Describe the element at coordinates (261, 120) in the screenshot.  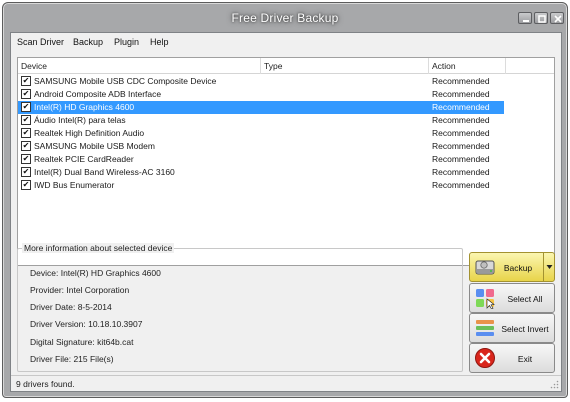
I see `table-row: ✔ Áudio Intel(R) para telas Recommended` at that location.